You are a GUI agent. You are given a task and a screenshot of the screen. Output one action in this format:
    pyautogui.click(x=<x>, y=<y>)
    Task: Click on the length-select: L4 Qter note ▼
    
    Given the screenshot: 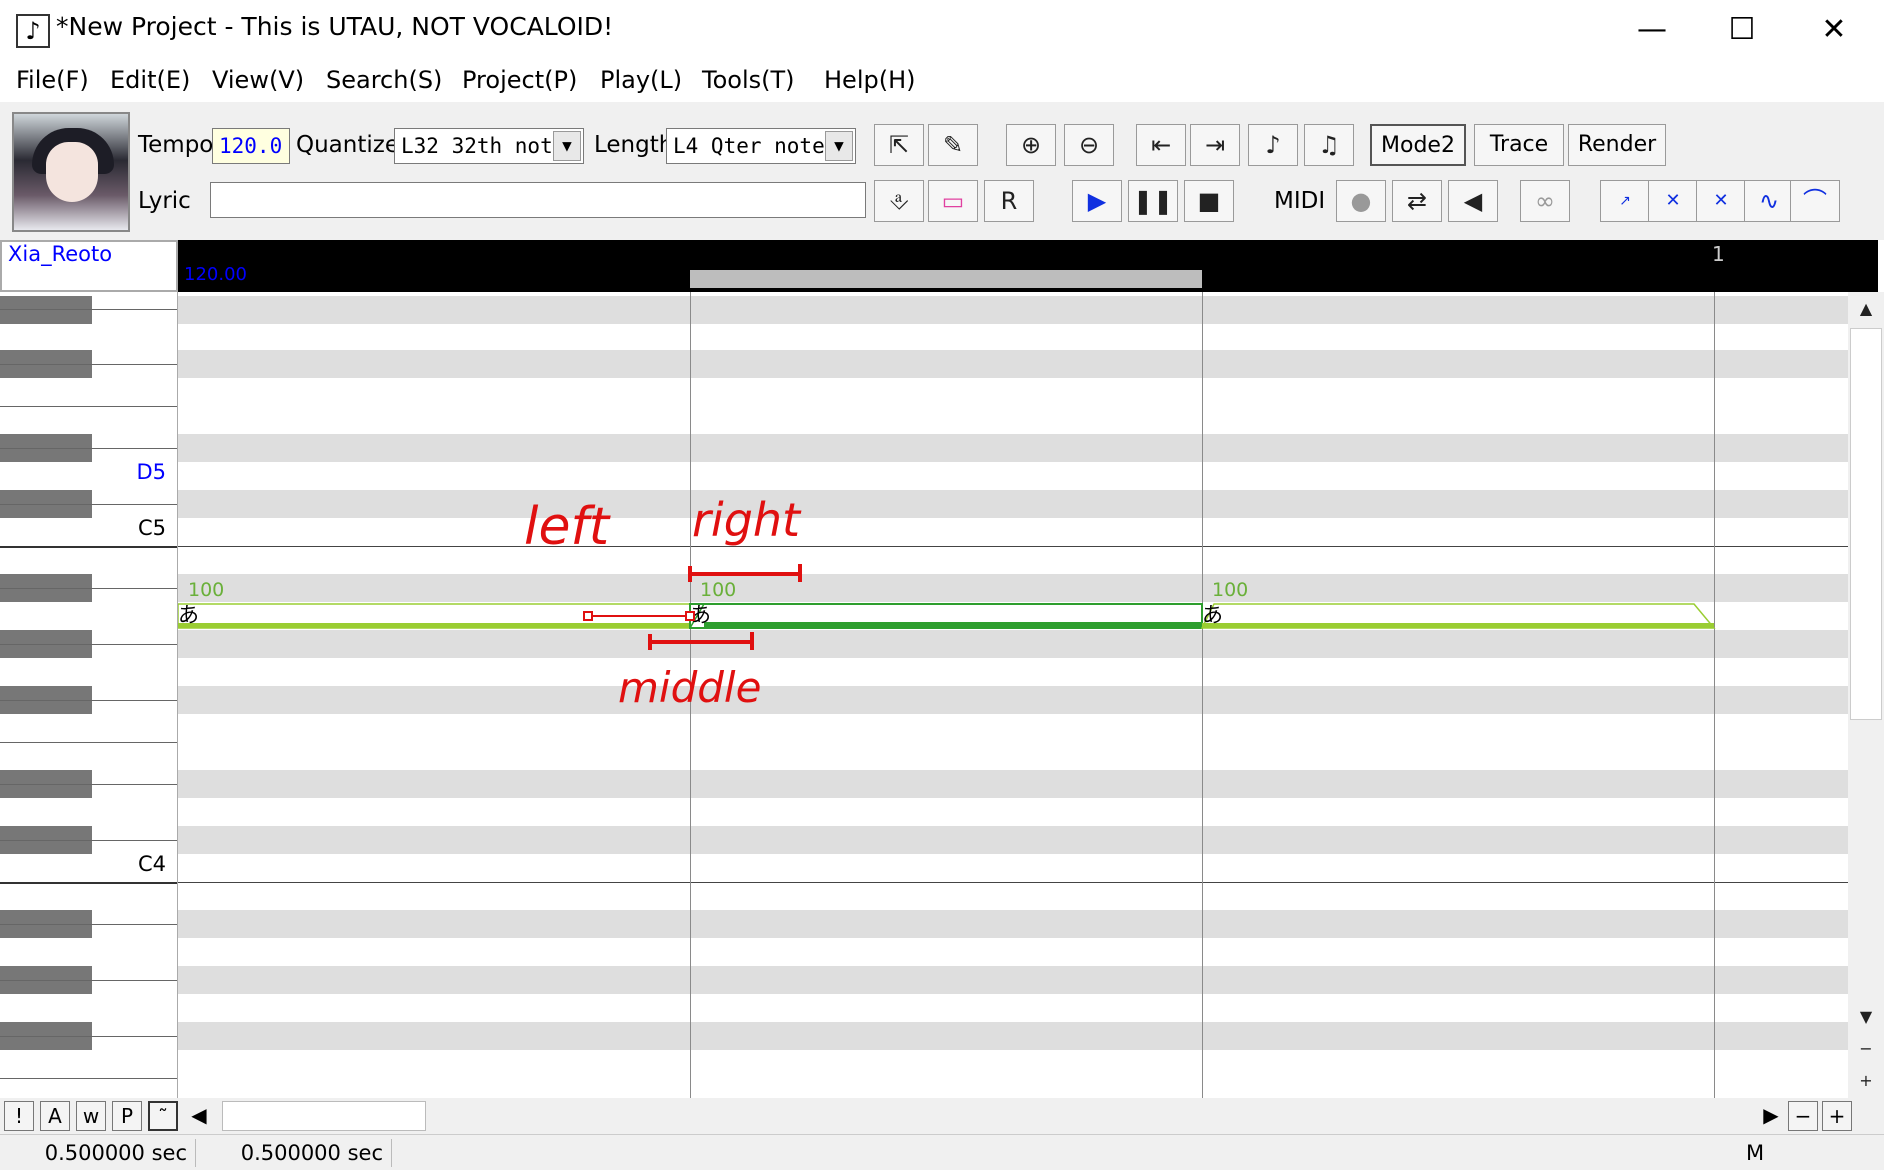 What is the action you would take?
    pyautogui.click(x=761, y=146)
    